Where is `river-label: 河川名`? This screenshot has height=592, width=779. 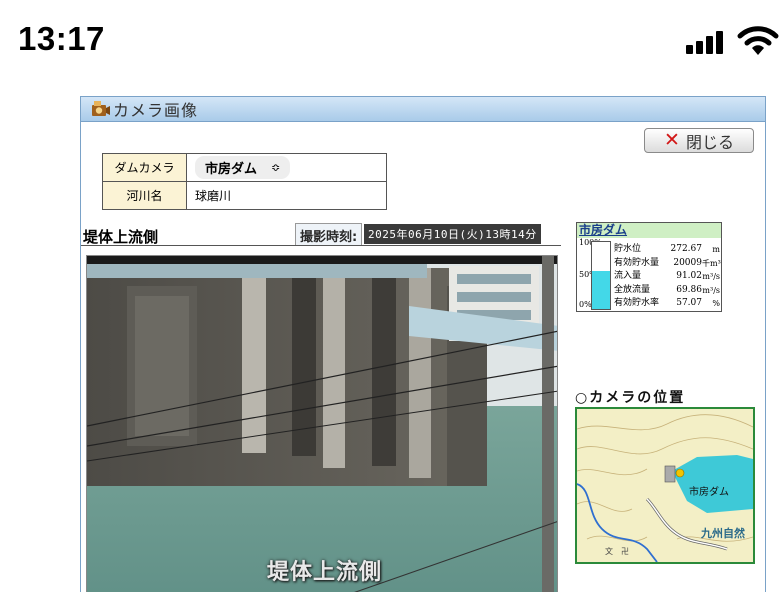 river-label: 河川名 is located at coordinates (144, 195).